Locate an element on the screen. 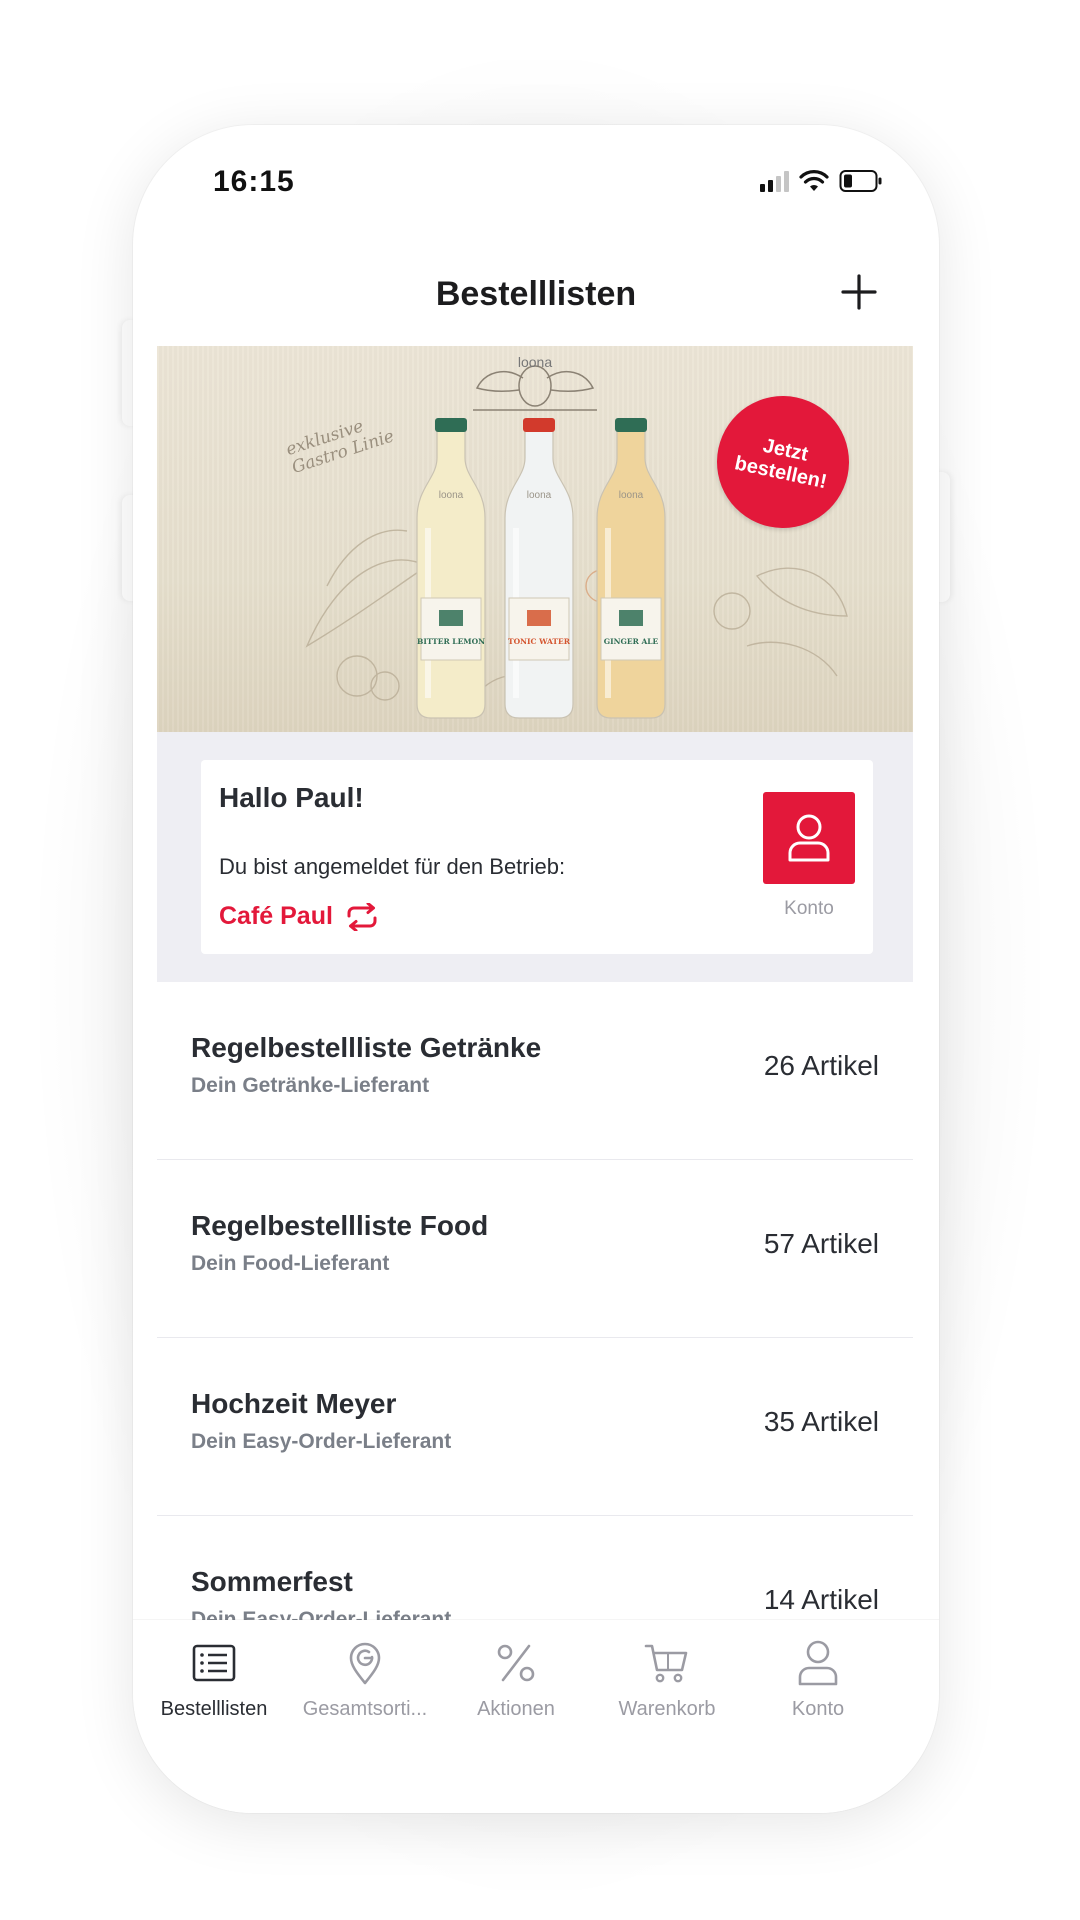  tab-label: Aktionen is located at coordinates (516, 1709).